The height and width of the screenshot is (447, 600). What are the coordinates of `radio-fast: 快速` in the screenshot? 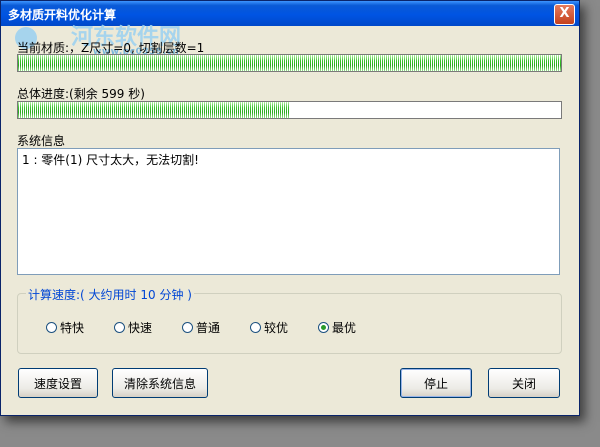 It's located at (133, 327).